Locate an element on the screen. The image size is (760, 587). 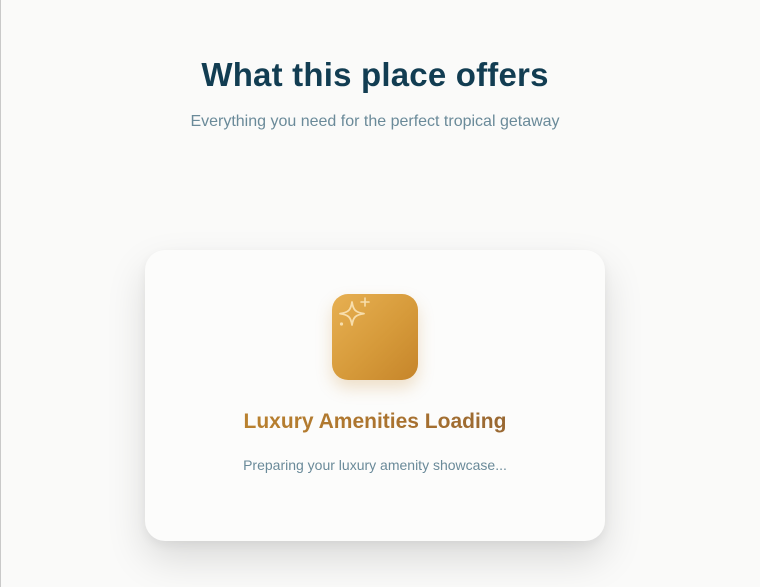
section-title: What this place offers is located at coordinates (375, 74).